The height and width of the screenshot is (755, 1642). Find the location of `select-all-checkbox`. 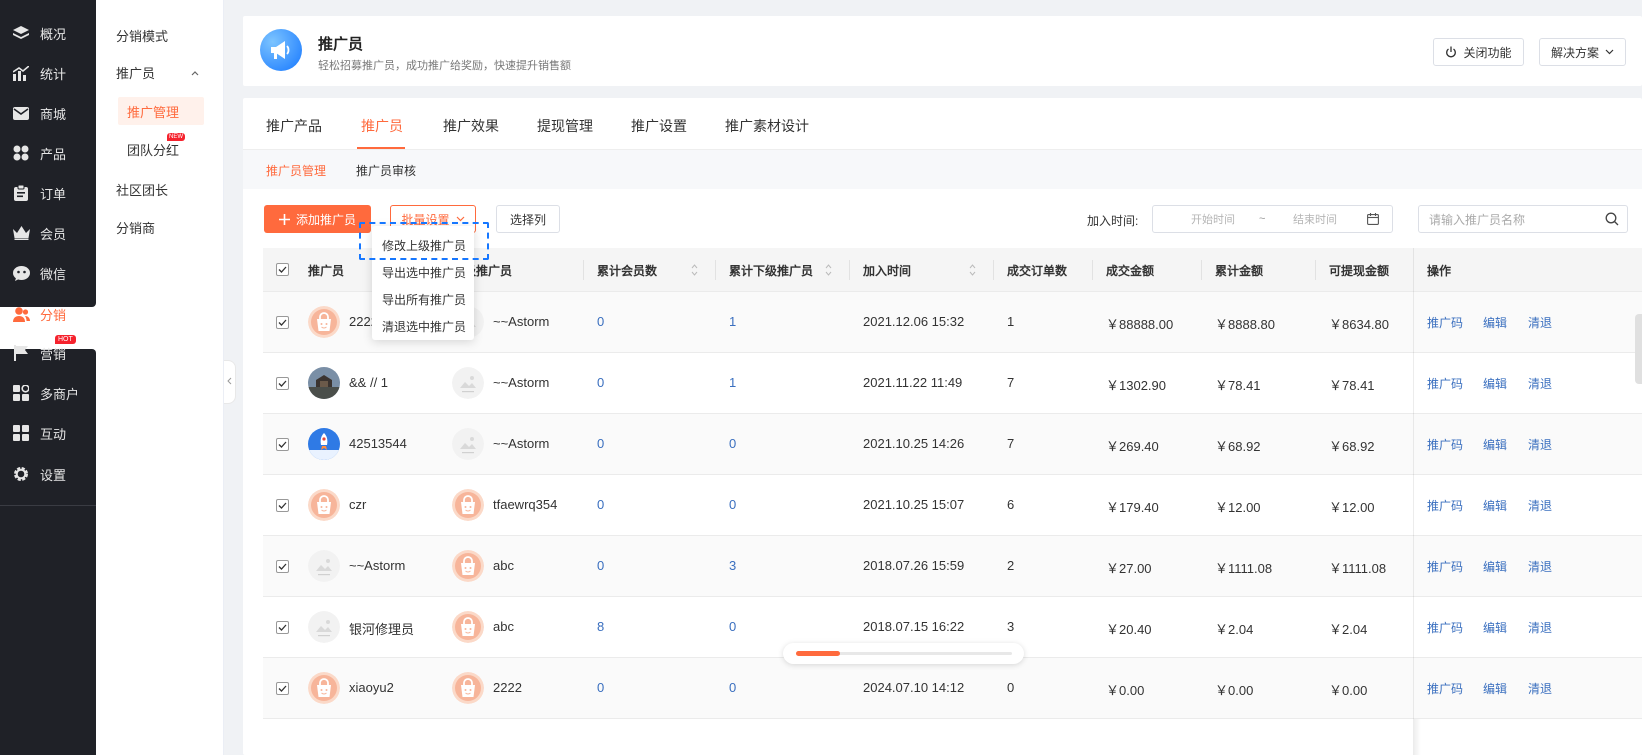

select-all-checkbox is located at coordinates (282, 269).